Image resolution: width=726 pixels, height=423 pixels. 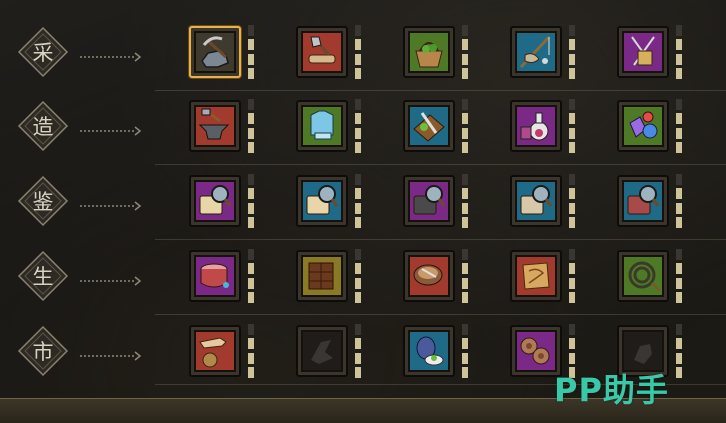 I want to click on anvil-hammer-icon, so click(x=214, y=124).